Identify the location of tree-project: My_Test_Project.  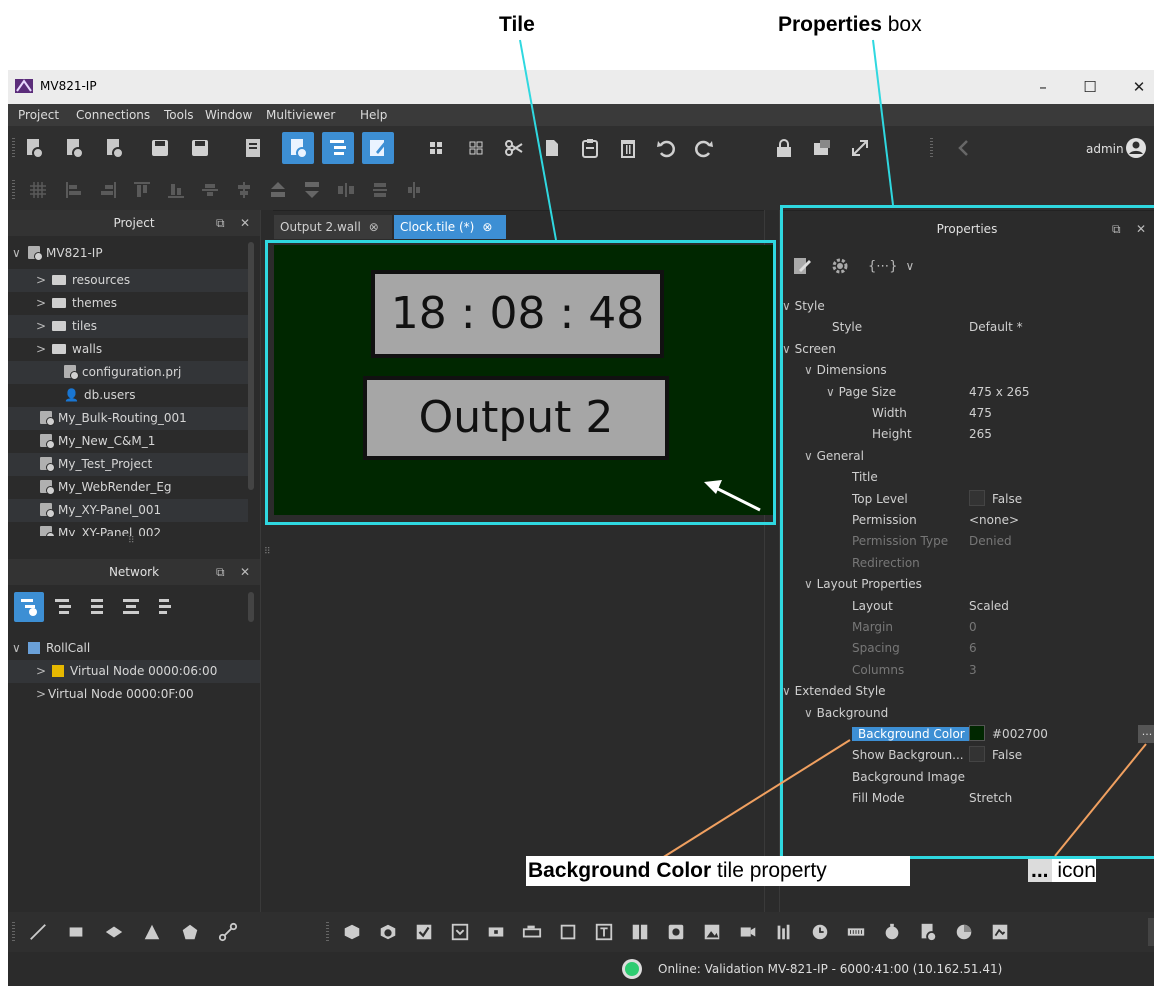
(128, 464).